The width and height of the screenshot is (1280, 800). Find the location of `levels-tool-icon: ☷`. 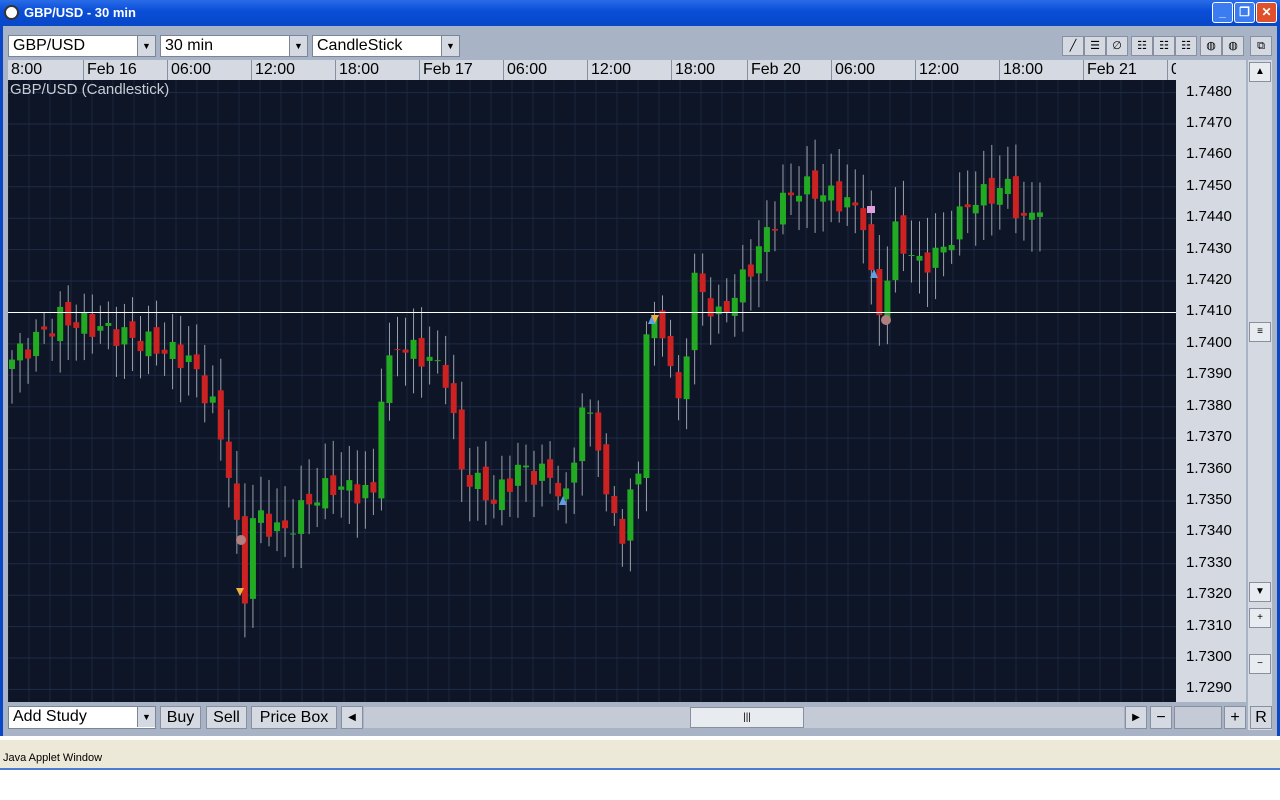

levels-tool-icon: ☷ is located at coordinates (1164, 46).